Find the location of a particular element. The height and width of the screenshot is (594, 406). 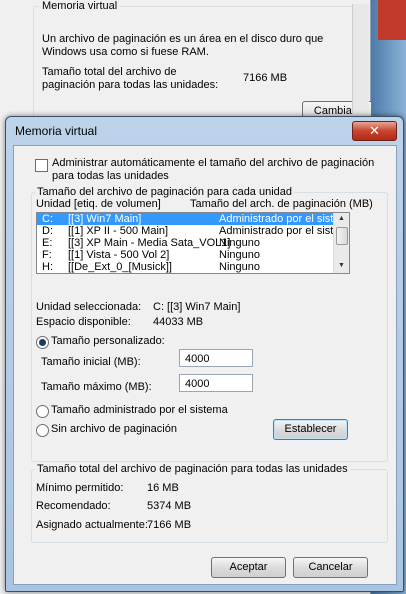

list-item: F: [[1] Vista - 500 Vol 2] Ninguno is located at coordinates (185, 255).